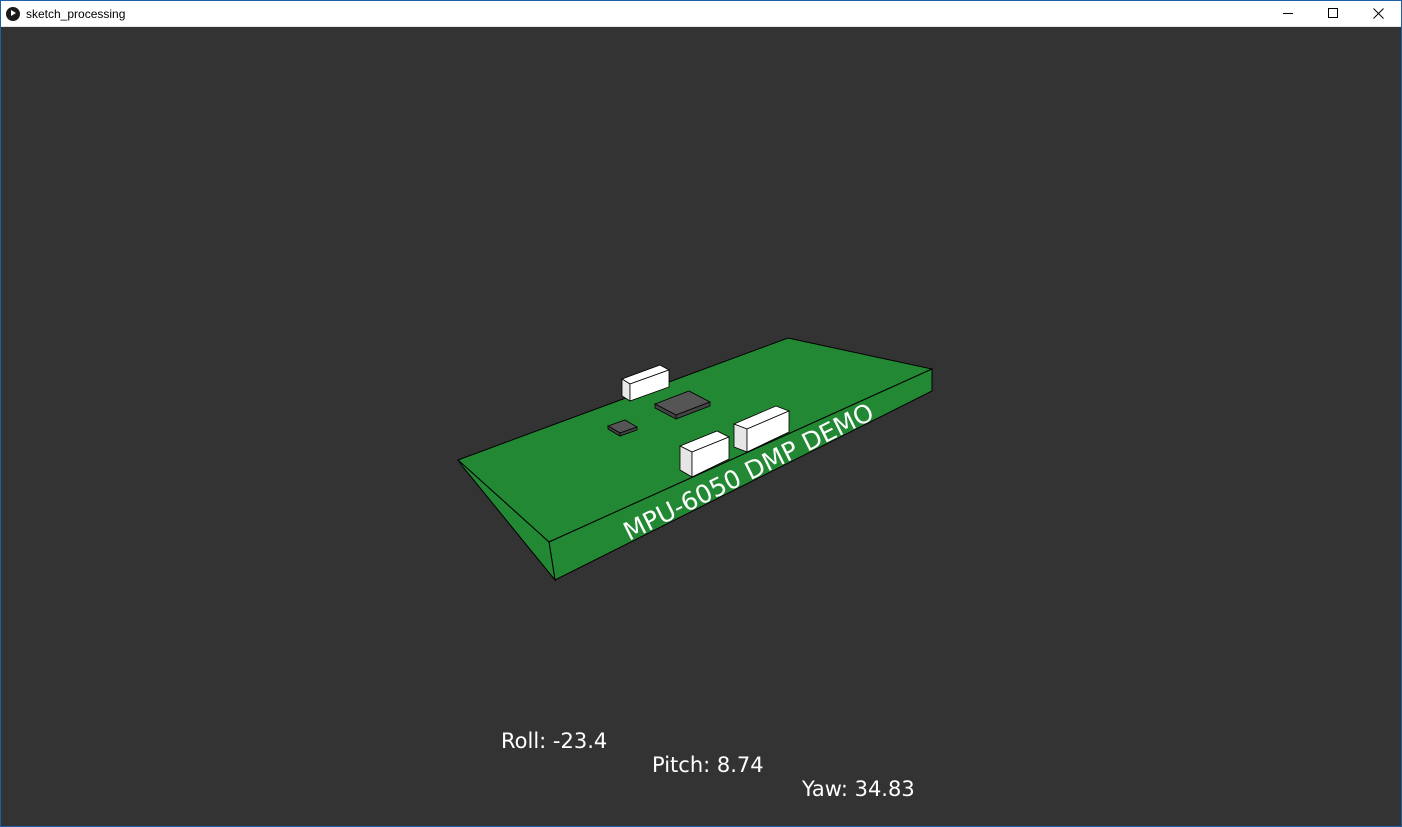 This screenshot has width=1402, height=827. Describe the element at coordinates (701, 14) in the screenshot. I see `title-bar: sketch_processing` at that location.